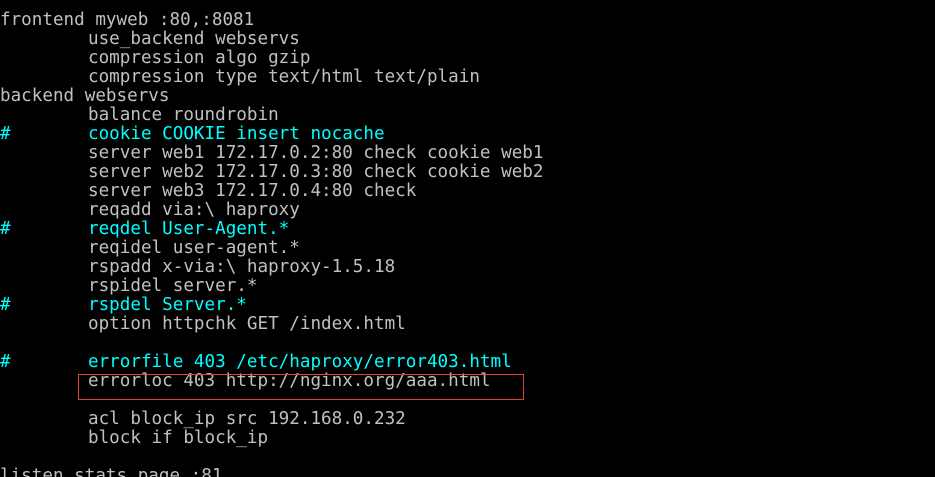 The image size is (935, 477). Describe the element at coordinates (467, 472) in the screenshot. I see `config-line: listen stats page :81` at that location.